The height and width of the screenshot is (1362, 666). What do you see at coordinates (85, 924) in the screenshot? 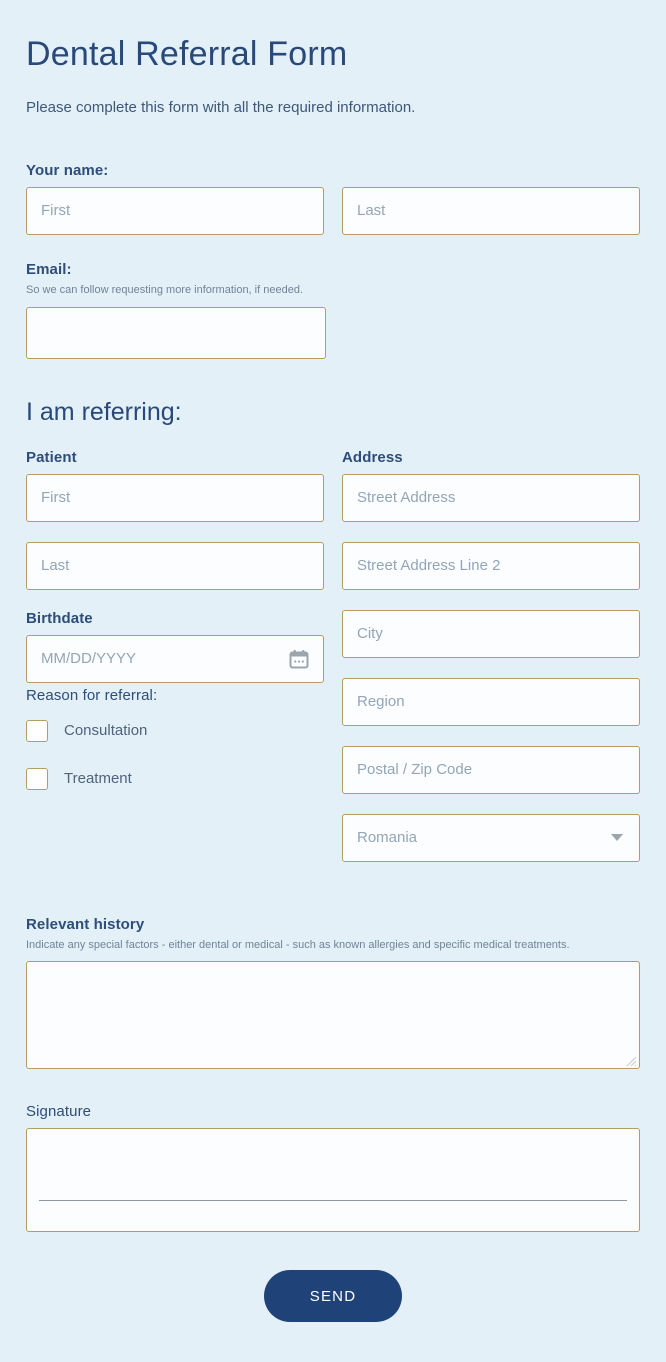
I see `relevant-history-label: Relevant history` at bounding box center [85, 924].